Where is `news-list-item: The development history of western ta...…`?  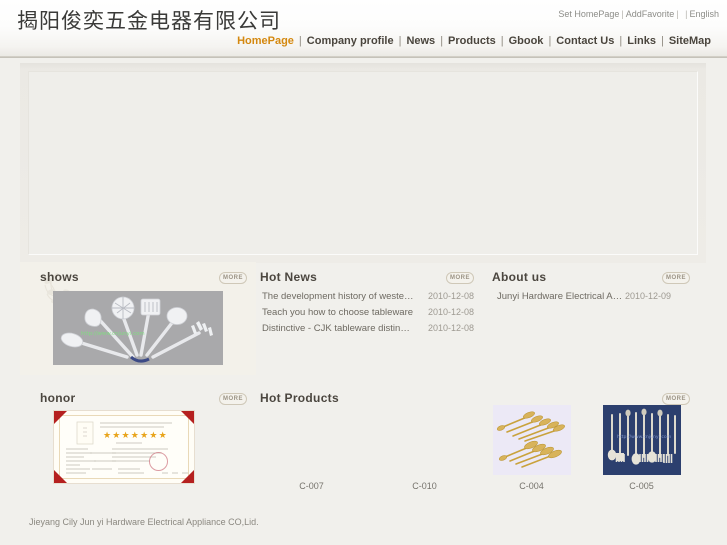 news-list-item: The development history of western ta...… is located at coordinates (368, 299).